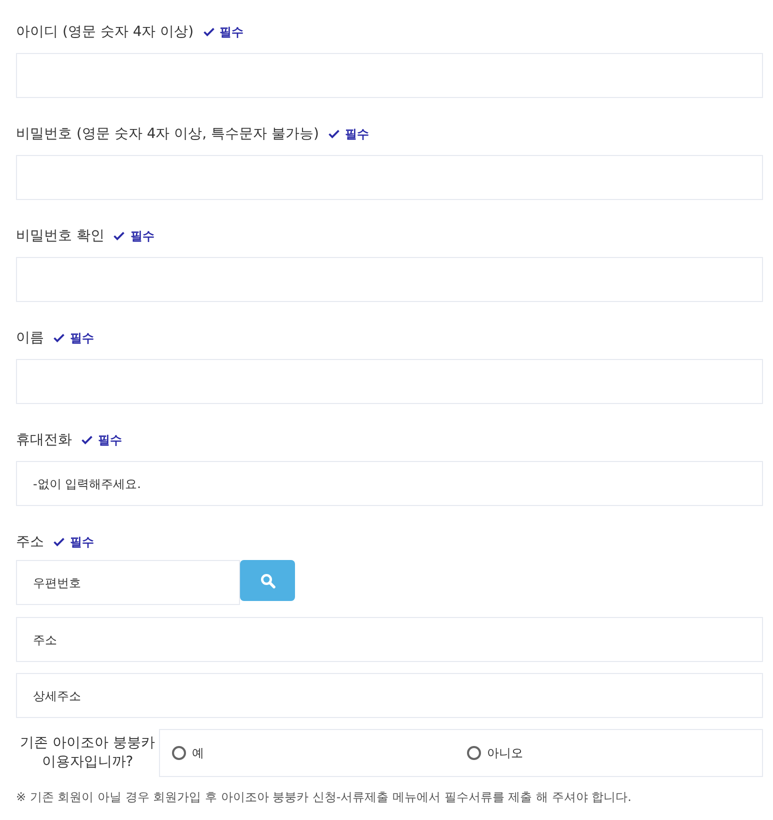  Describe the element at coordinates (198, 753) in the screenshot. I see `radio-label: 예` at that location.